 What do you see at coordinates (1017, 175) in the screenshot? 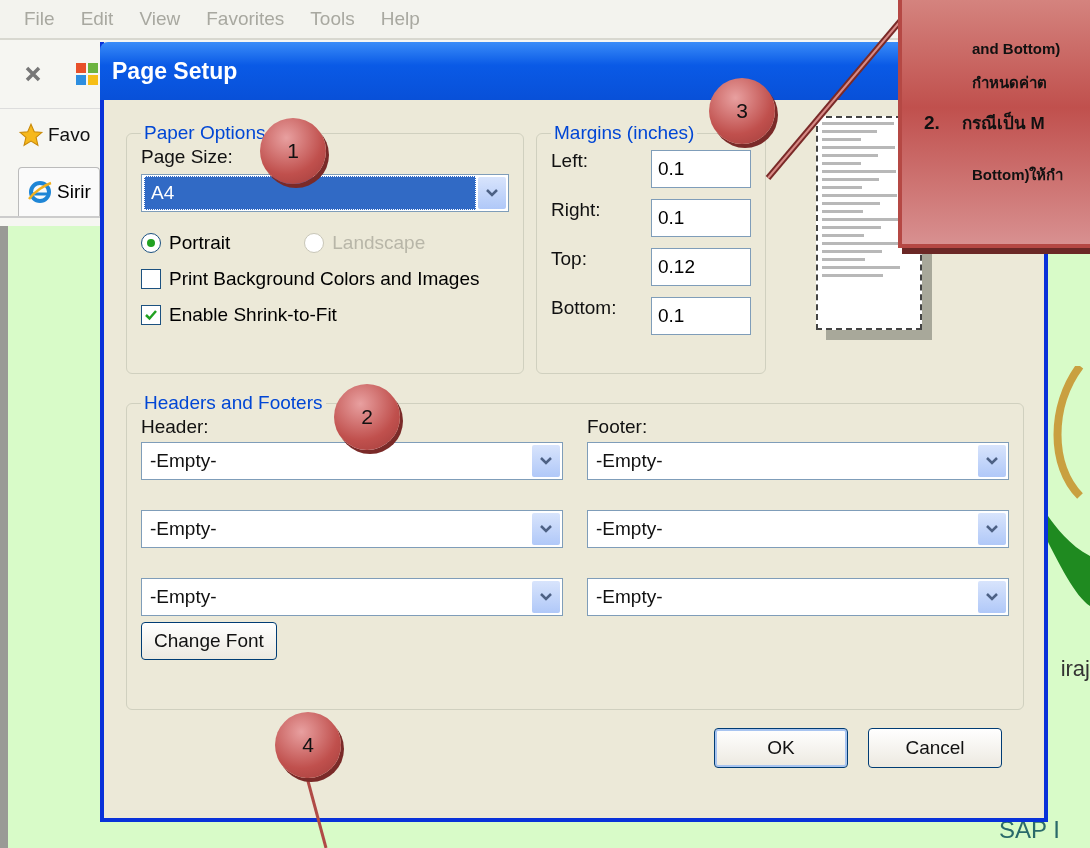
I see `callout-text: Bottom)ให้กำ` at bounding box center [1017, 175].